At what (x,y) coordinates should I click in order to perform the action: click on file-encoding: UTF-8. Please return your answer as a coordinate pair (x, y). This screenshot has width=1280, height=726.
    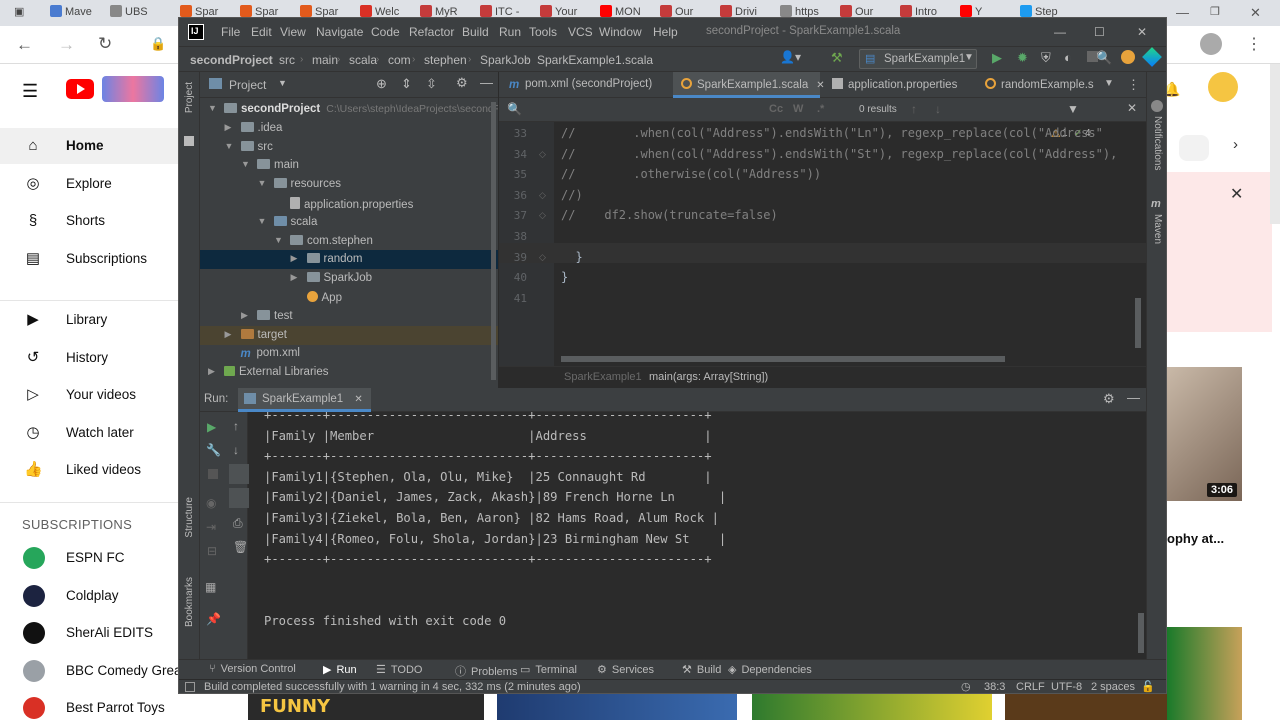
    Looking at the image, I should click on (1066, 687).